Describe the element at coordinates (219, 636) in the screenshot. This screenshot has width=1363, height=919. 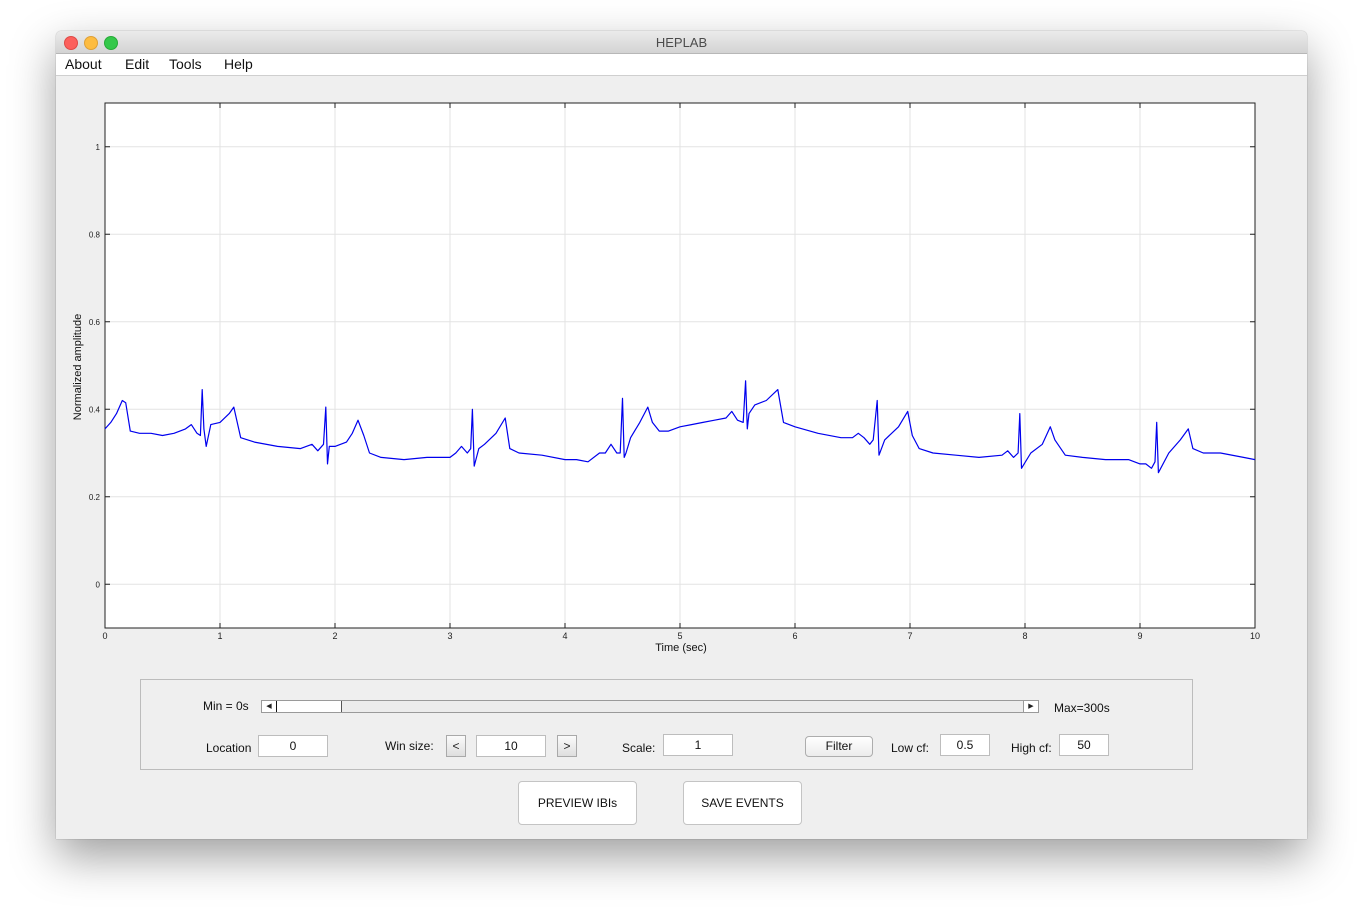
I see `x-tick-label: 1` at that location.